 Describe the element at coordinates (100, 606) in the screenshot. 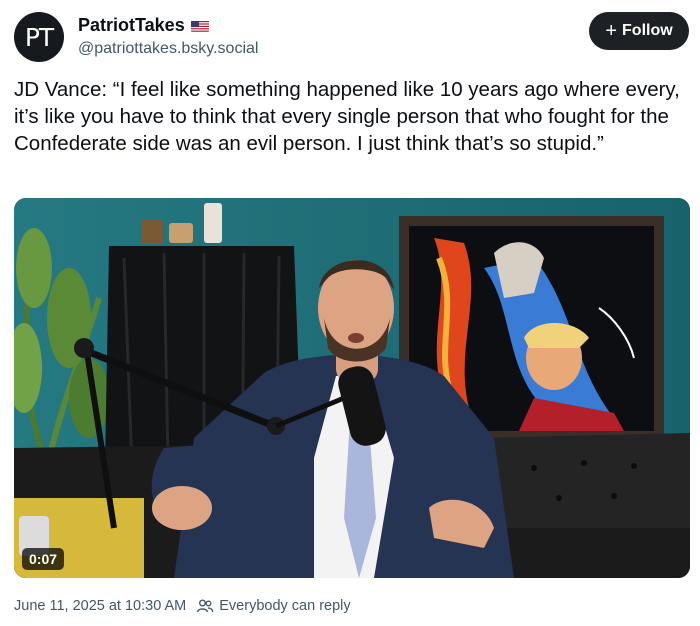

I see `post-date: June 11, 2025 at 10:30 AM` at that location.